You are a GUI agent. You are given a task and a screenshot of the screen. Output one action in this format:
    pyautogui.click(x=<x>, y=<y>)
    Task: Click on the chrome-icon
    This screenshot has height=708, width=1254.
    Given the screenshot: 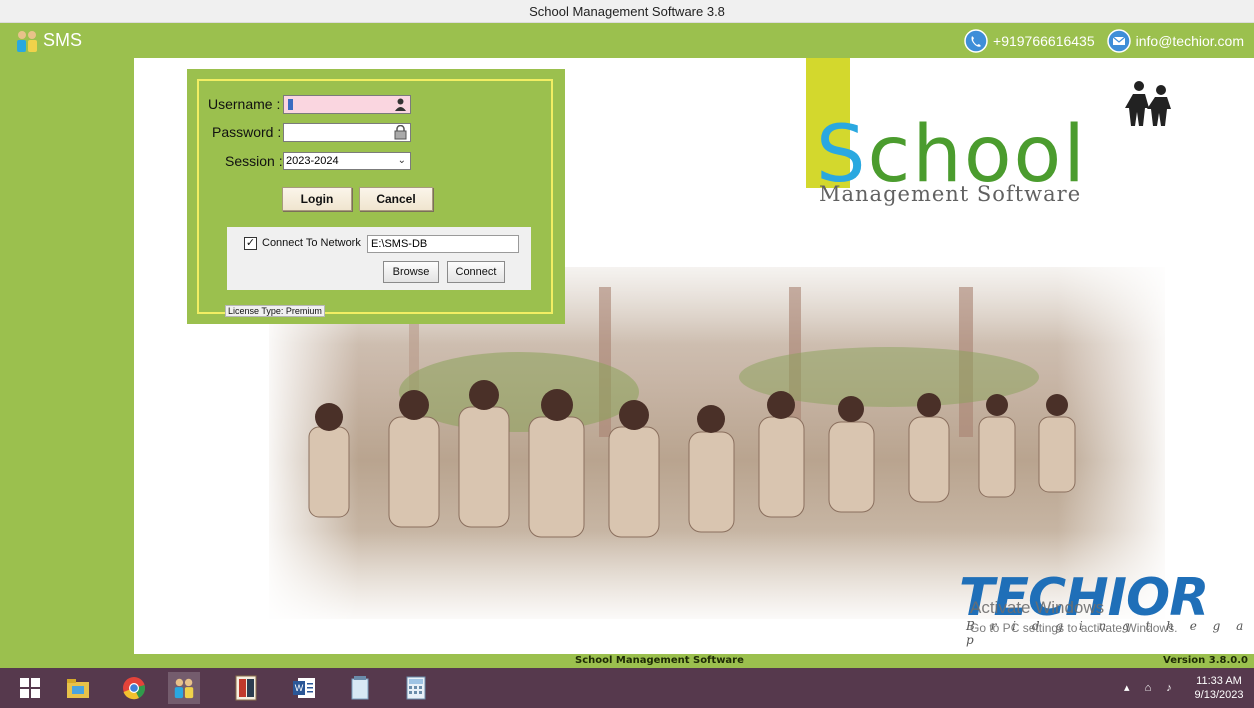 What is the action you would take?
    pyautogui.click(x=134, y=688)
    